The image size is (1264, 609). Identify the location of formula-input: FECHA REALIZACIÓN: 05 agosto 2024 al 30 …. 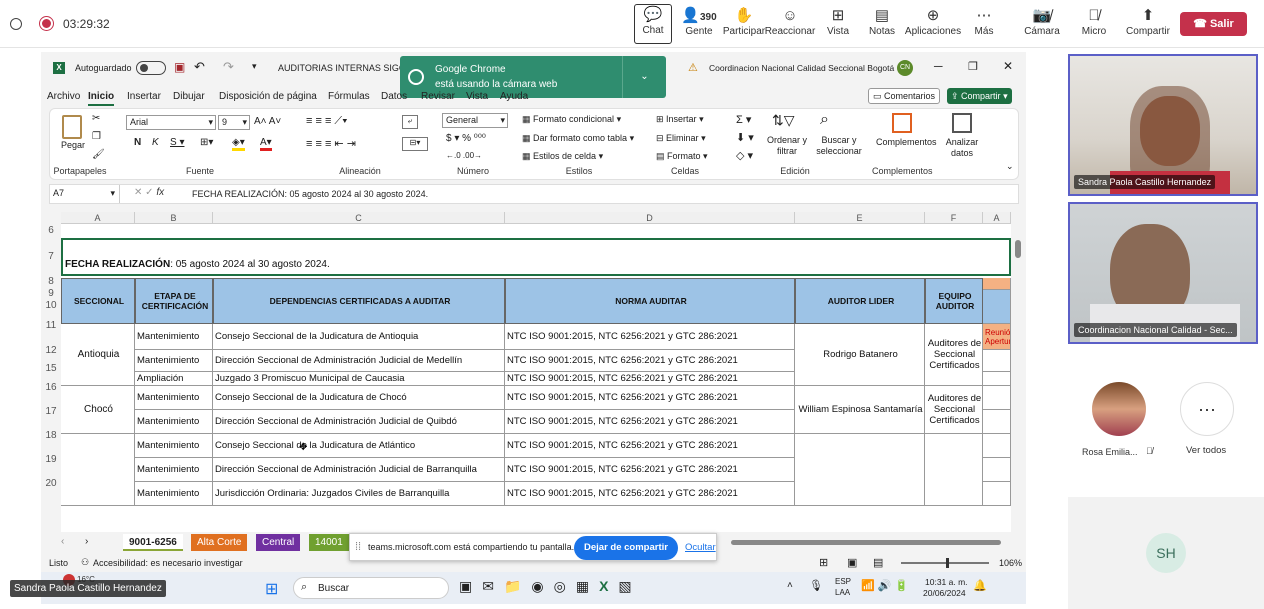
(310, 194).